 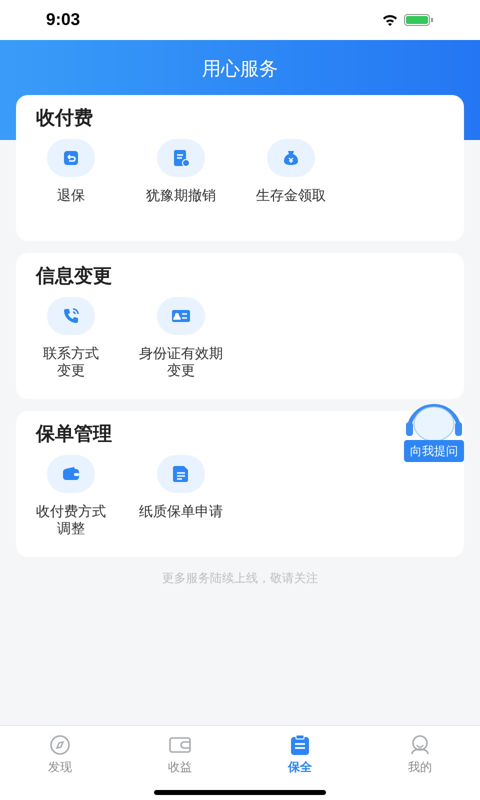 I want to click on service-item: 联系方式变更, so click(x=71, y=338).